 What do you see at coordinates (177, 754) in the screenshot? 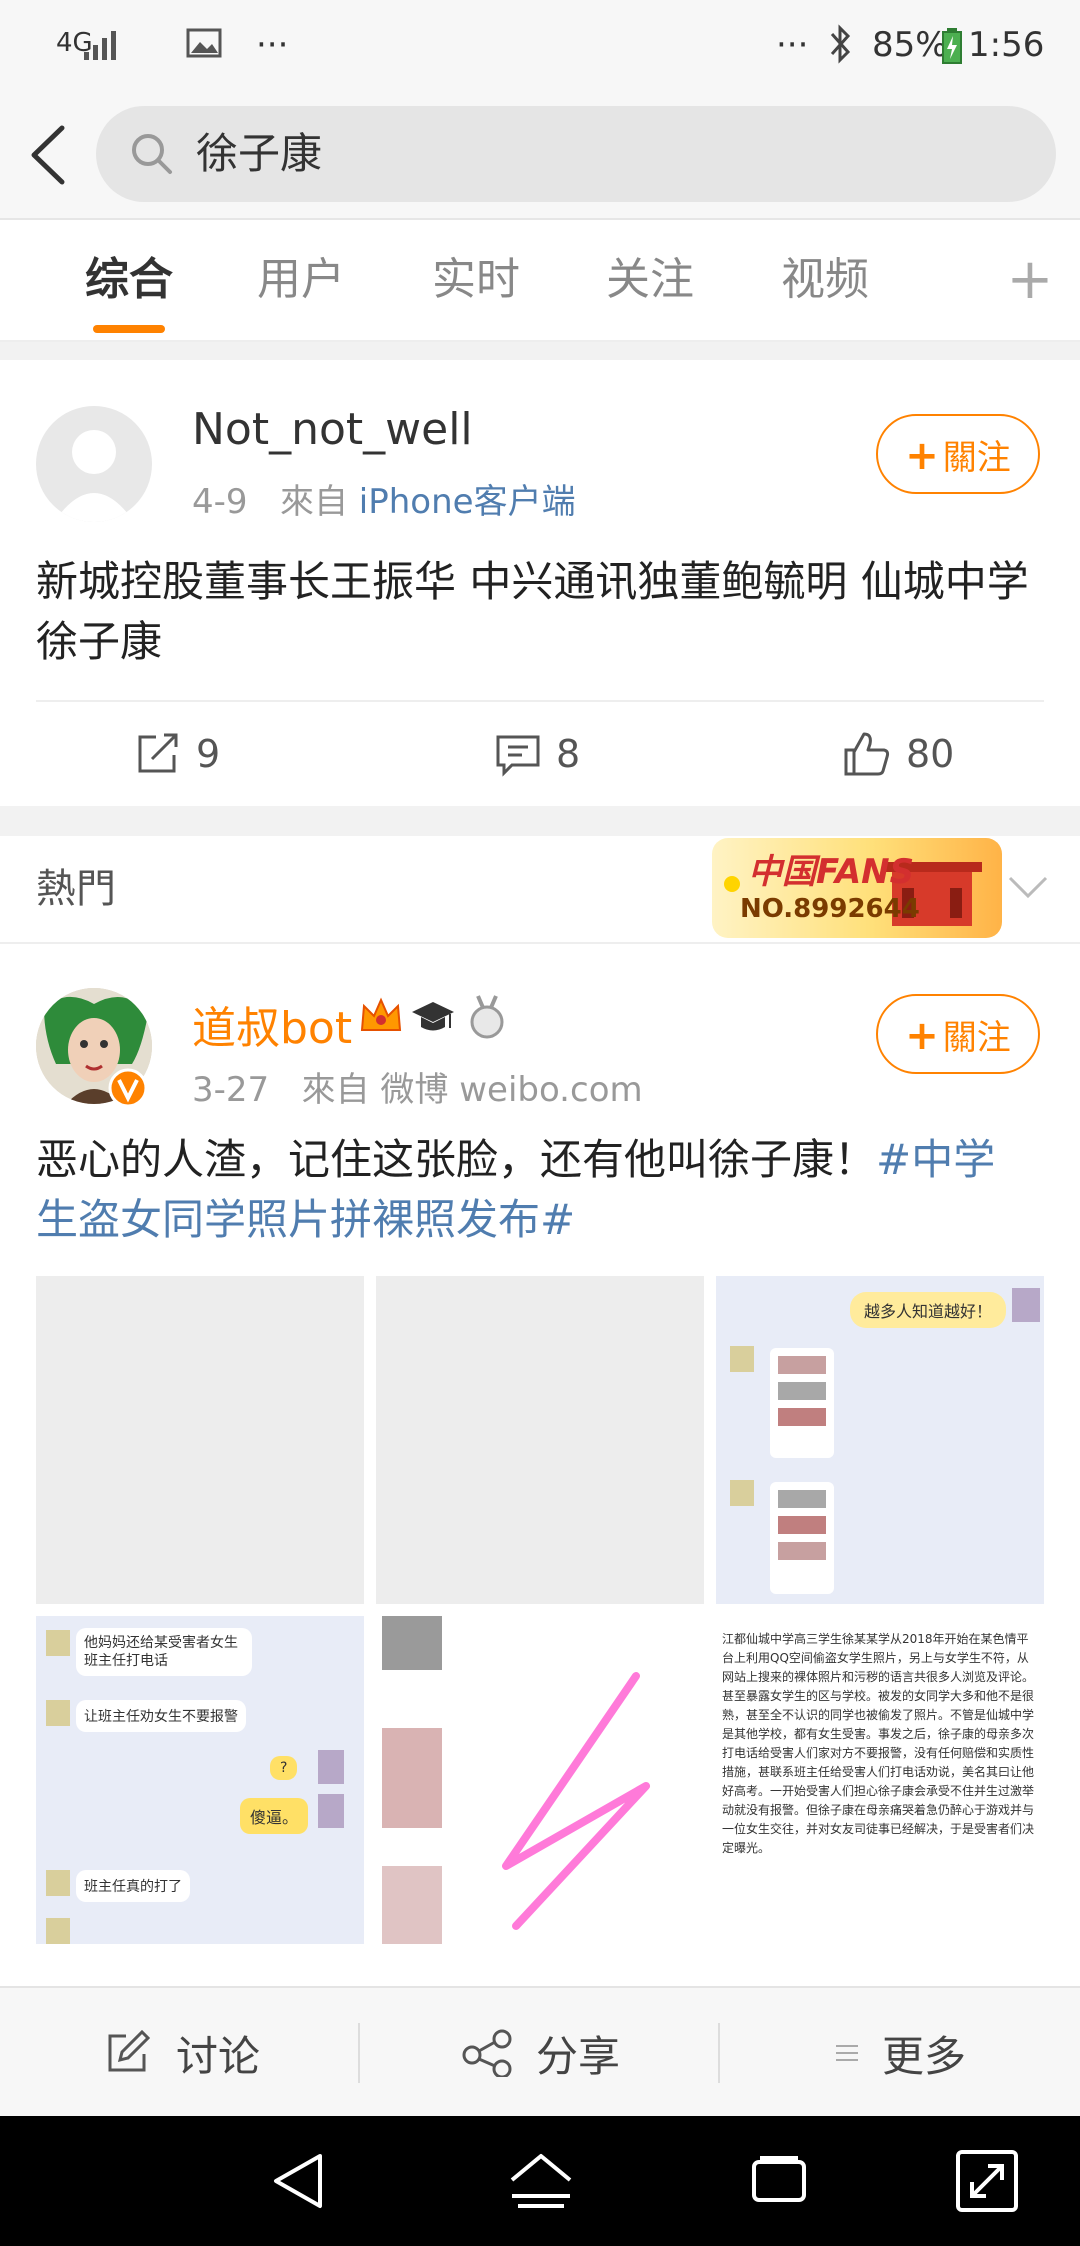
I see `repost-button: 9` at bounding box center [177, 754].